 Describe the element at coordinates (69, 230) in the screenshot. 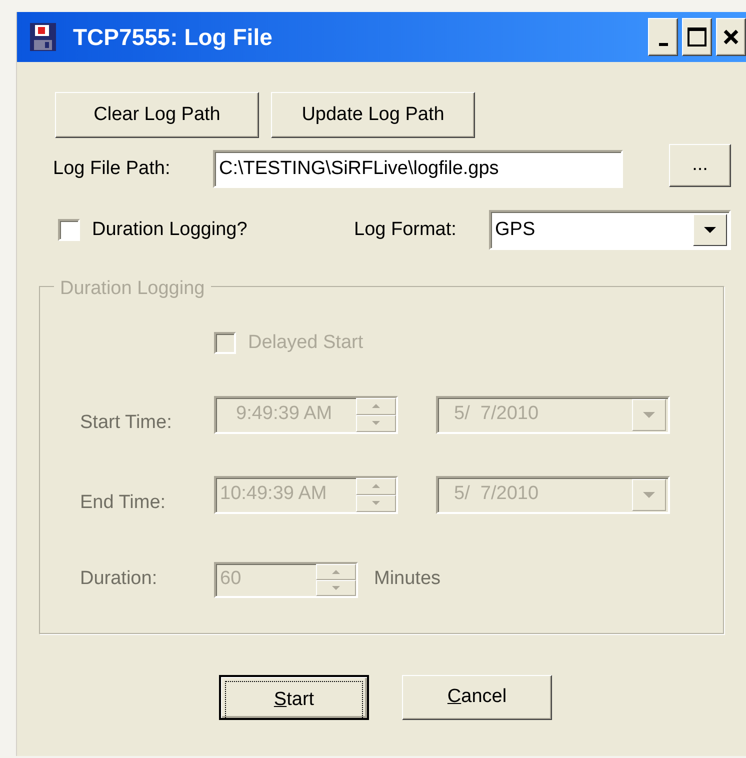

I see `checkbox` at that location.